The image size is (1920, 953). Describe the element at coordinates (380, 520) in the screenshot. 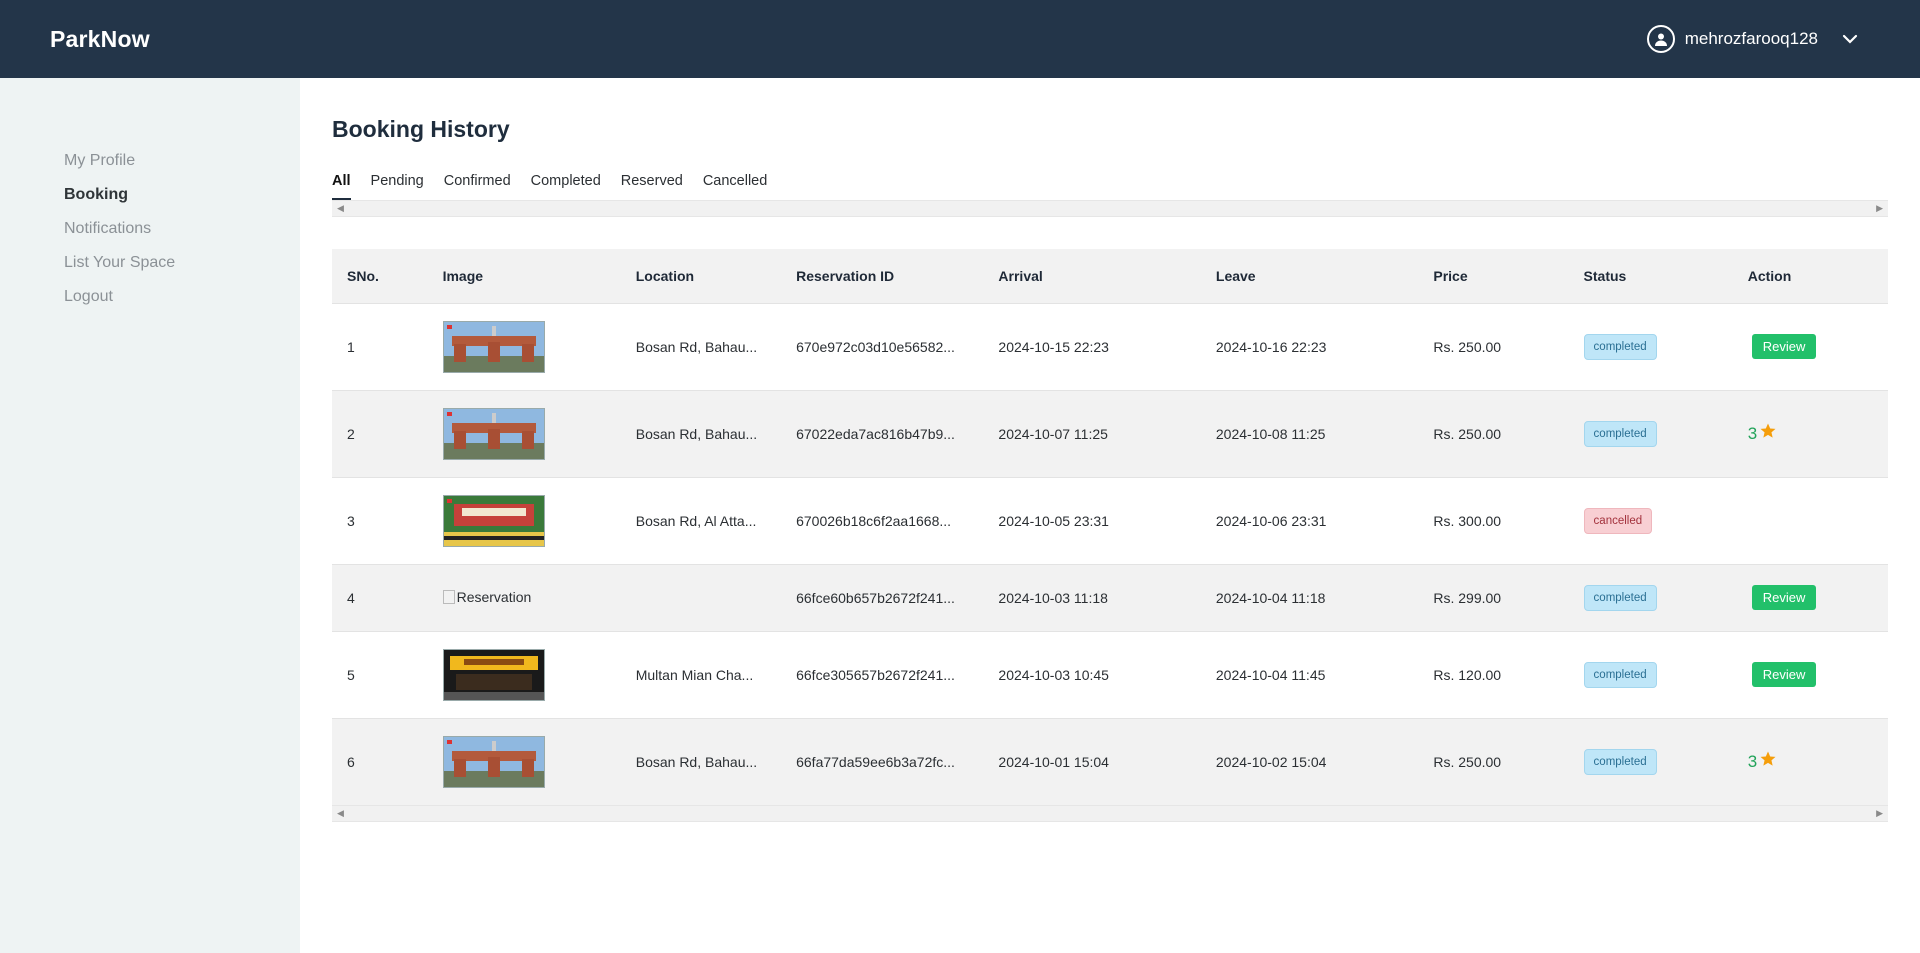

I see `sno-cell: 3` at that location.